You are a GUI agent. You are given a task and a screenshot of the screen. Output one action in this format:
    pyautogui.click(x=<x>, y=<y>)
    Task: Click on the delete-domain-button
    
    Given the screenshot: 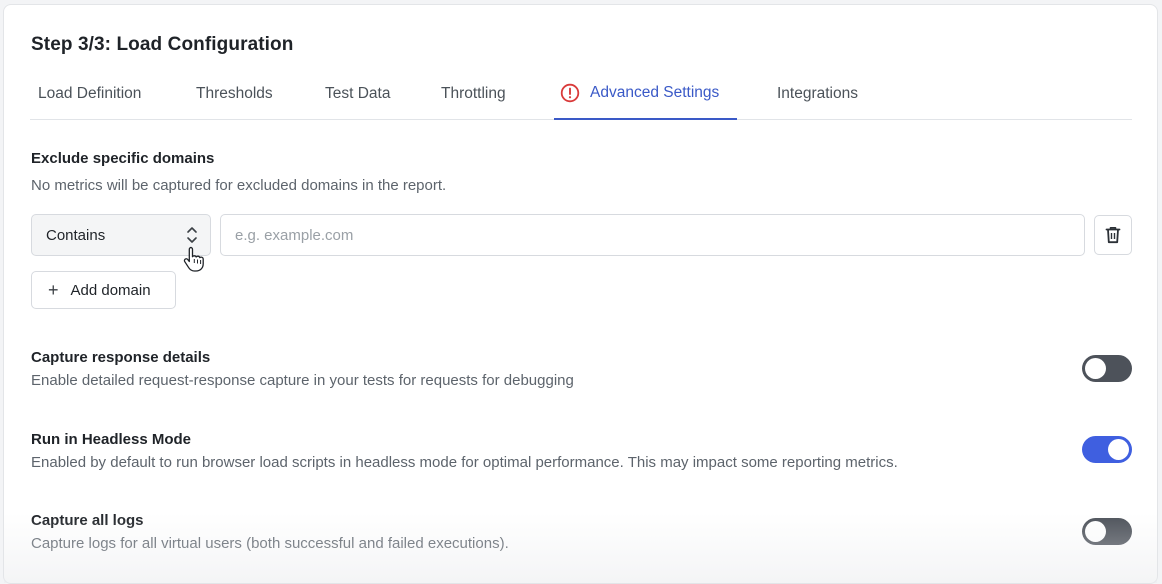 What is the action you would take?
    pyautogui.click(x=1113, y=235)
    